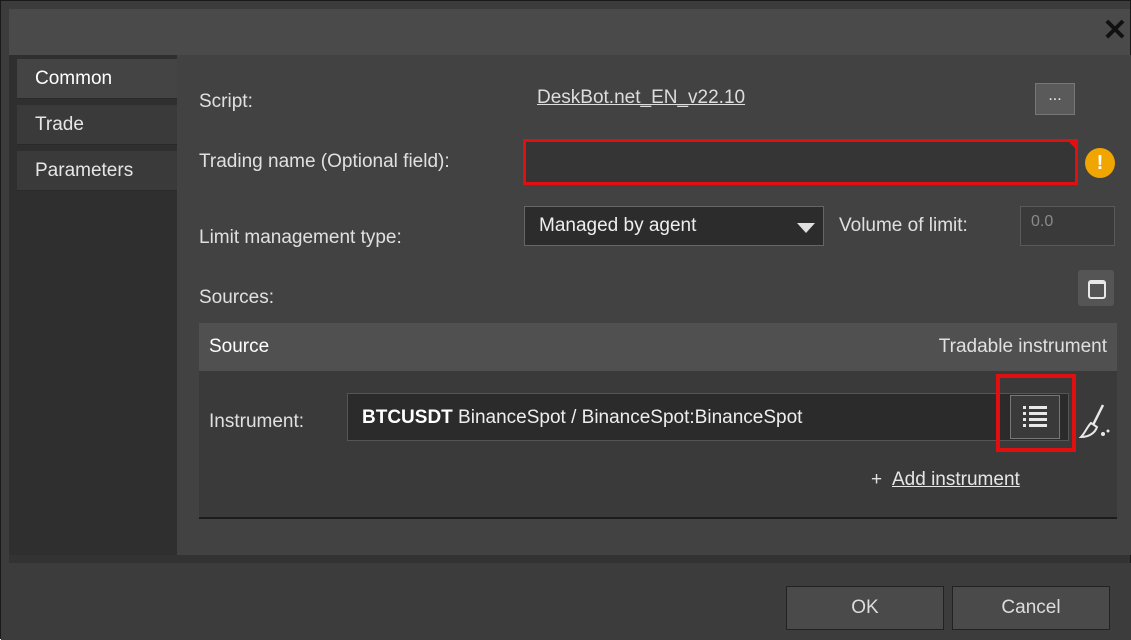 Image resolution: width=1131 pixels, height=640 pixels. I want to click on limit-type-select: Managed by agent, so click(674, 226).